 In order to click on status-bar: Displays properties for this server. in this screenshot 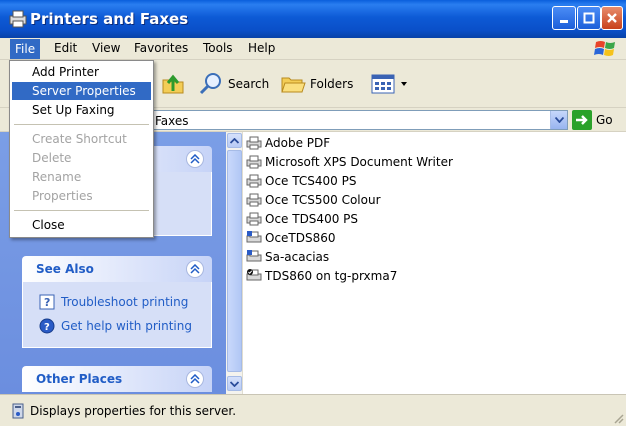, I will do `click(313, 410)`.